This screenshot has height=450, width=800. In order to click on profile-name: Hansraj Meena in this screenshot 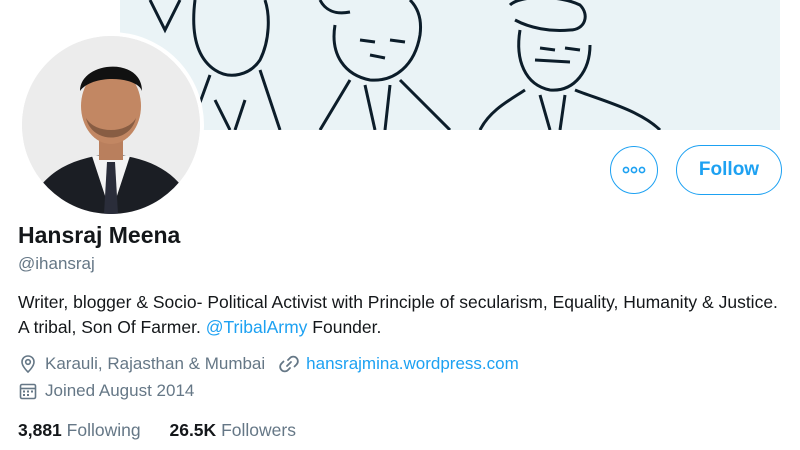, I will do `click(99, 235)`.